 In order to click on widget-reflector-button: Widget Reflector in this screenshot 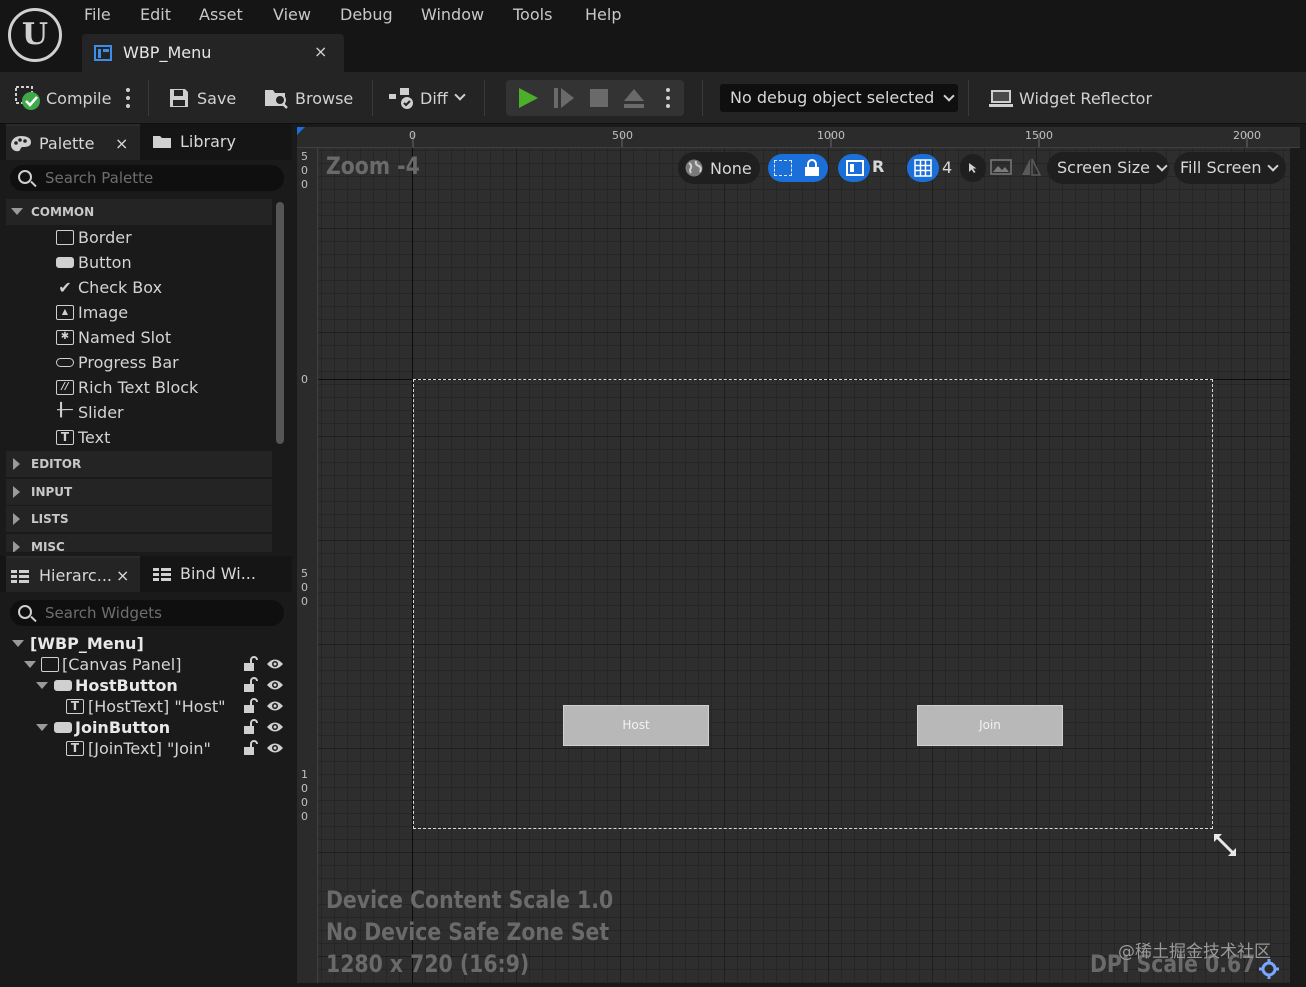, I will do `click(1070, 98)`.